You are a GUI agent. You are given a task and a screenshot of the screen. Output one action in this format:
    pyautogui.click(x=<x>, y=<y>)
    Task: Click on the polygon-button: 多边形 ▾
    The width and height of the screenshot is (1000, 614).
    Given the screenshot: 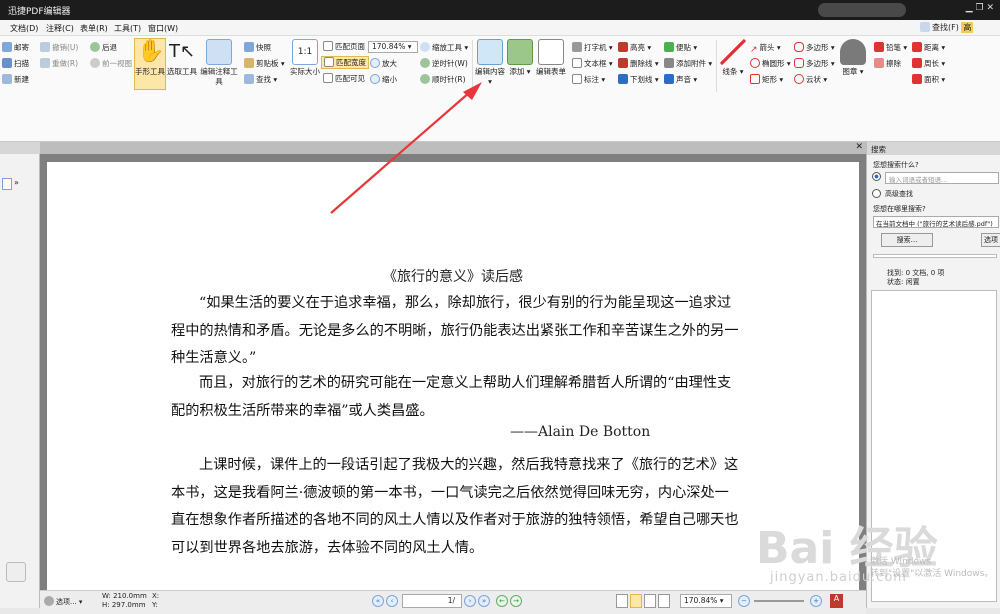 What is the action you would take?
    pyautogui.click(x=814, y=47)
    